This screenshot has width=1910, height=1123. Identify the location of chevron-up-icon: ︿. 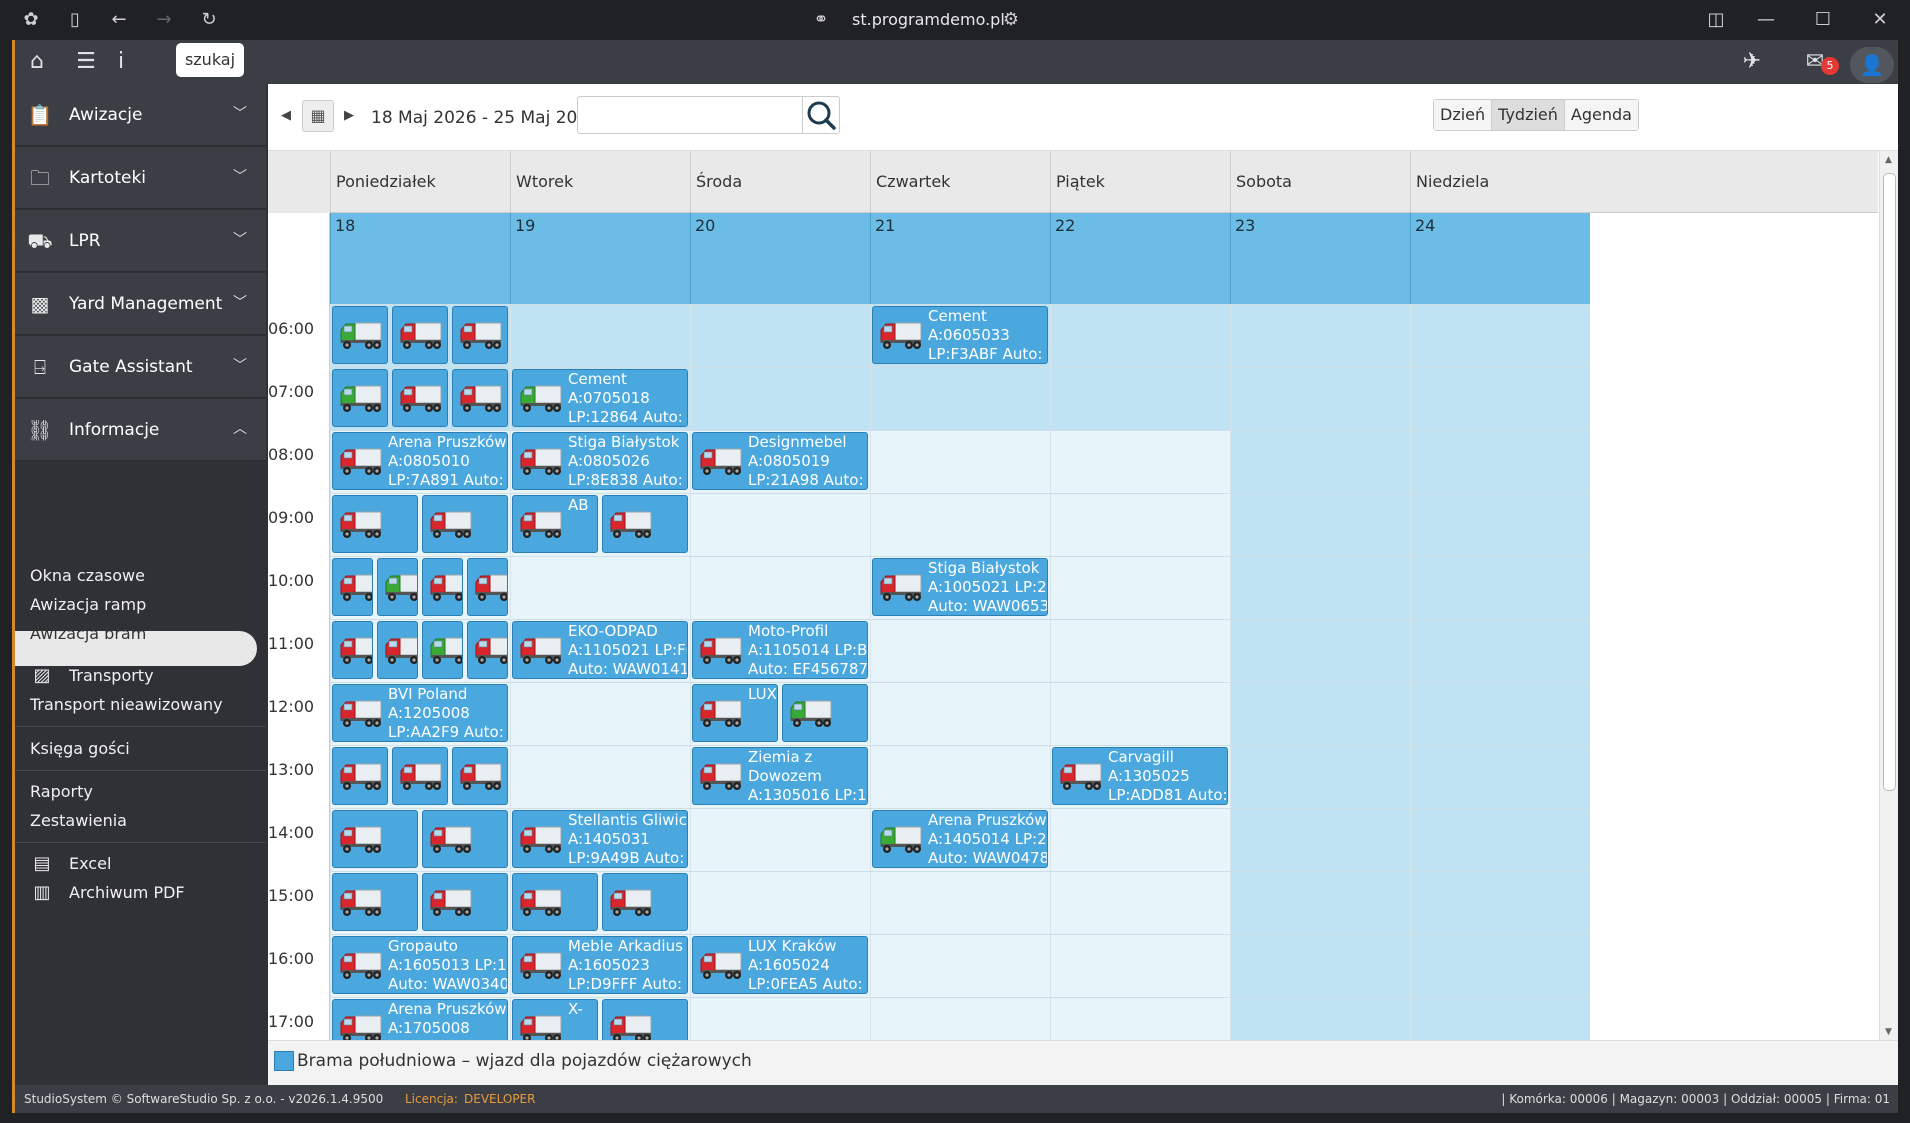
(240, 429).